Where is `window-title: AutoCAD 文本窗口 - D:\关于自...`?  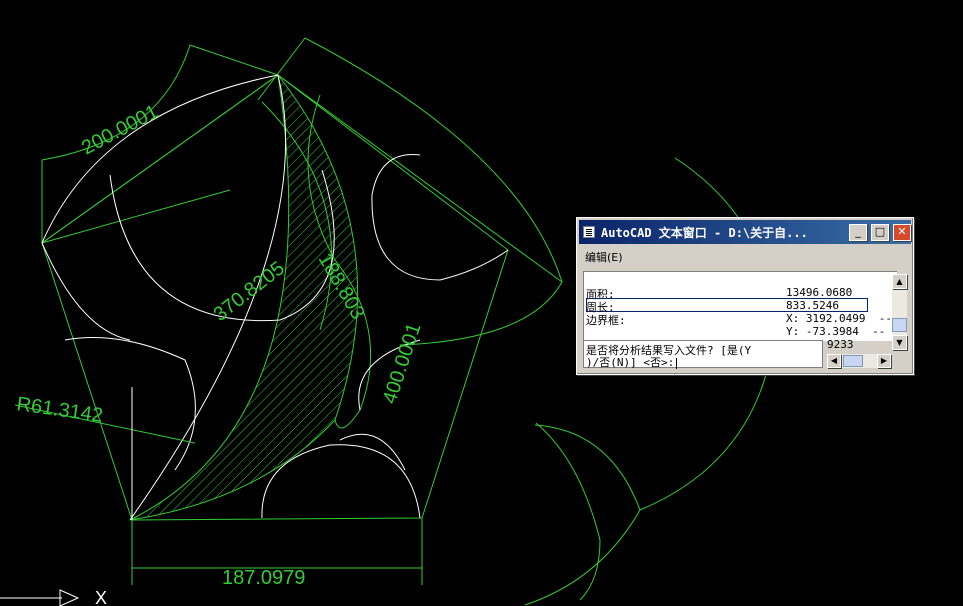
window-title: AutoCAD 文本窗口 - D:\关于自... is located at coordinates (704, 233).